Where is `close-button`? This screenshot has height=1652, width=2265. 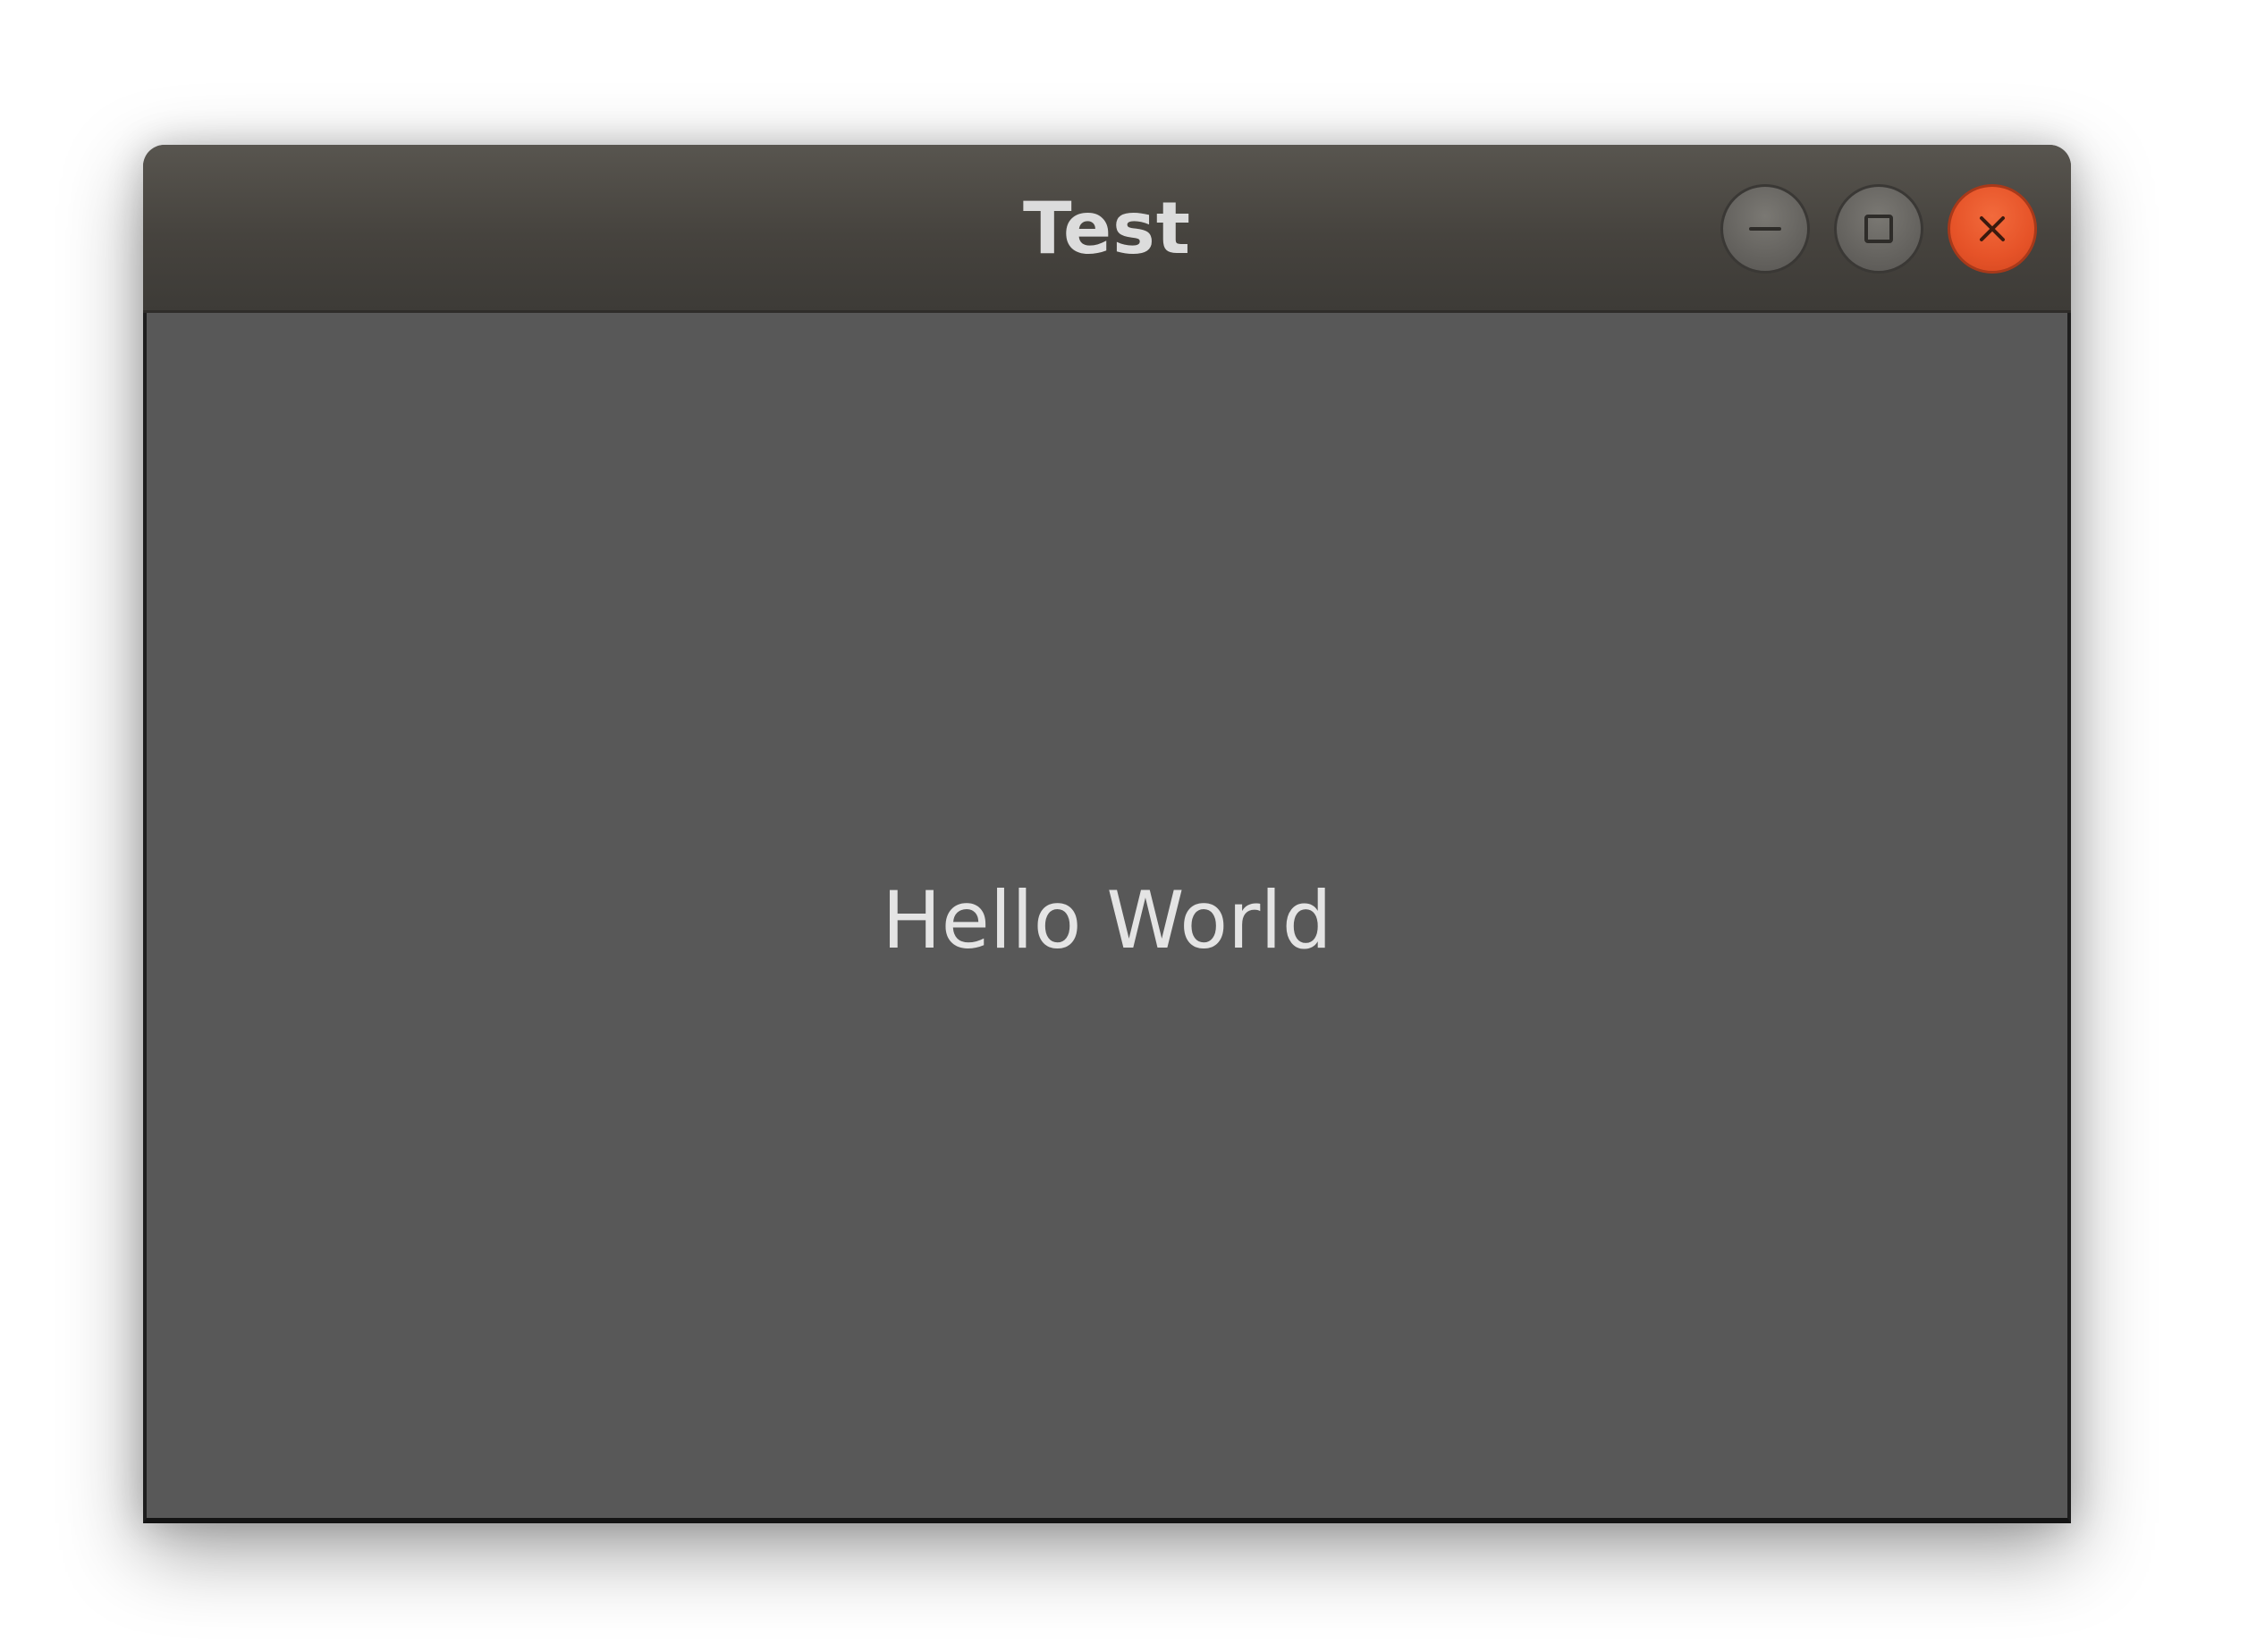 close-button is located at coordinates (1993, 229).